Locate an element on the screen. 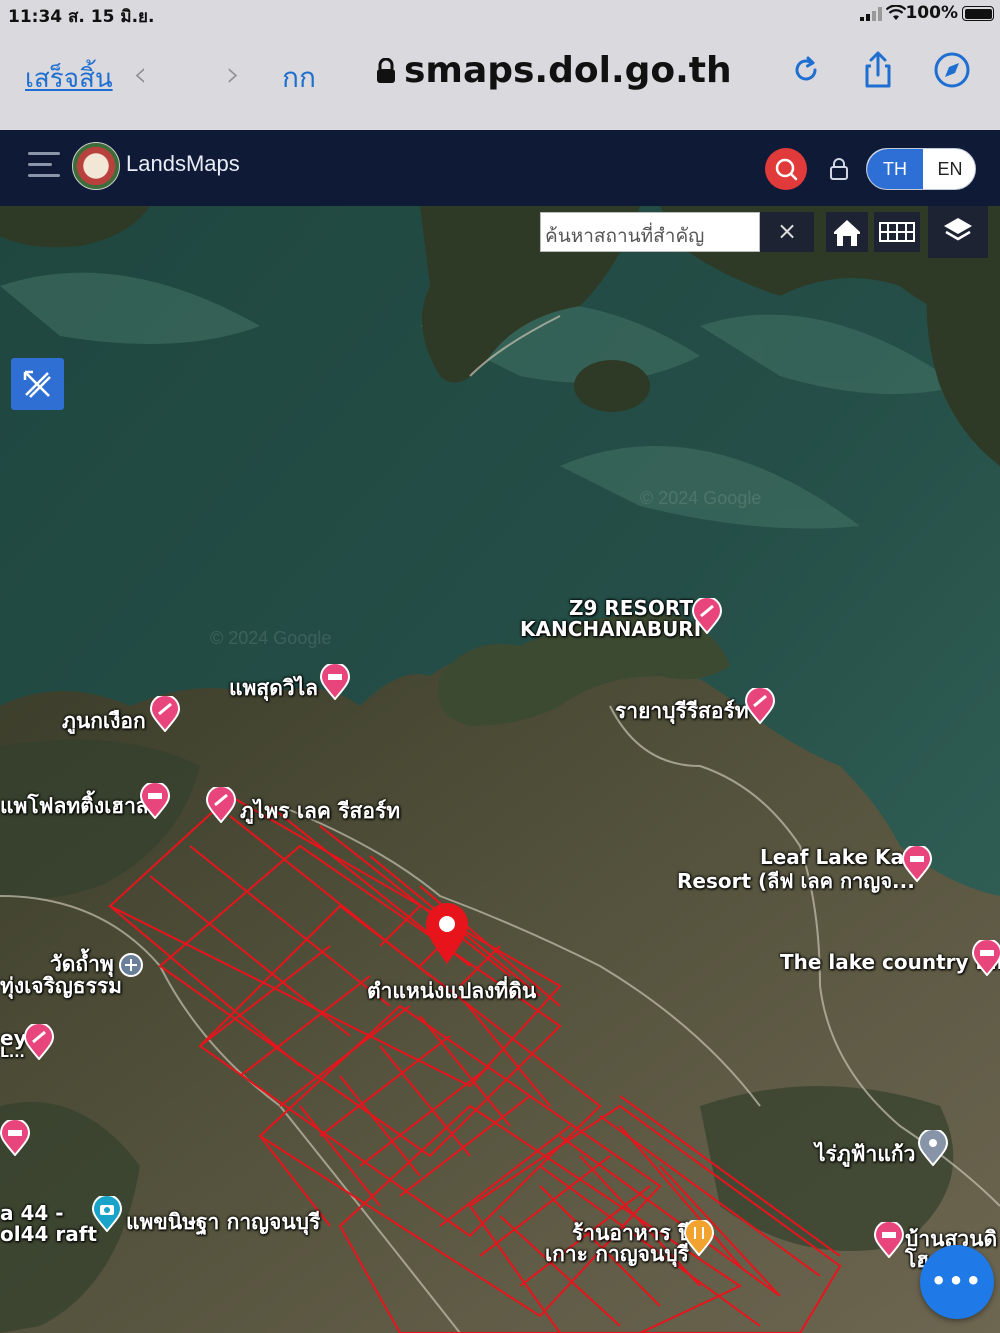 This screenshot has width=1000, height=1333. grid-button is located at coordinates (897, 232).